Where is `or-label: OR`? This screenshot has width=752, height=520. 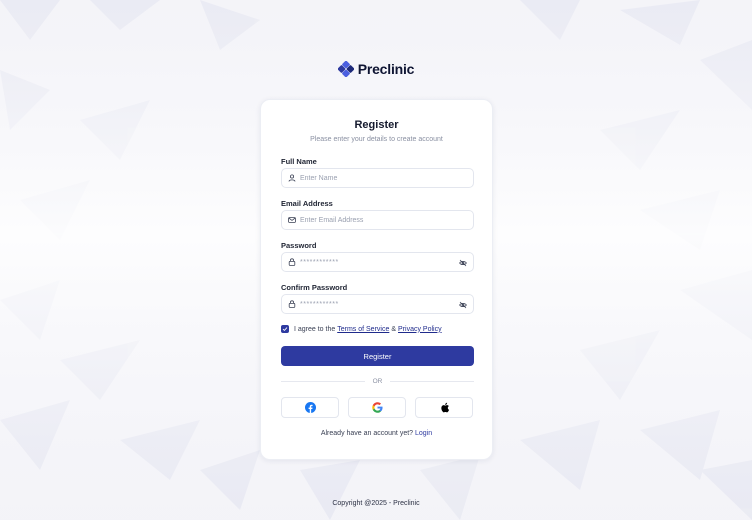 or-label: OR is located at coordinates (377, 381).